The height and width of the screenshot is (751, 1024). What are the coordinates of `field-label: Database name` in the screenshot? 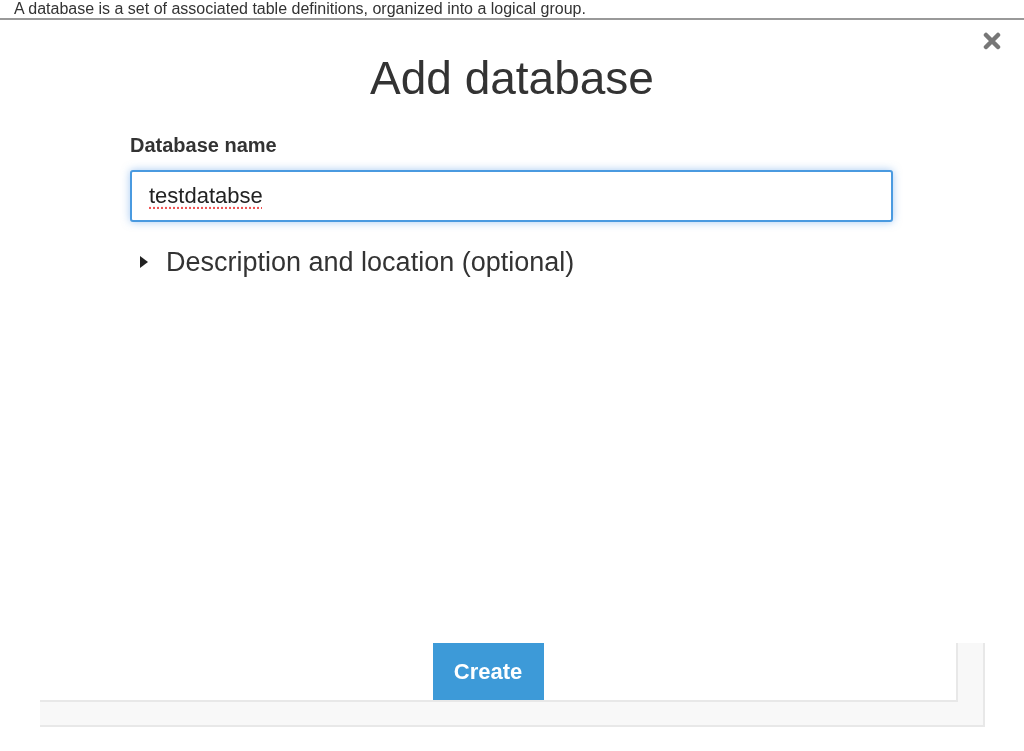 It's located at (204, 145).